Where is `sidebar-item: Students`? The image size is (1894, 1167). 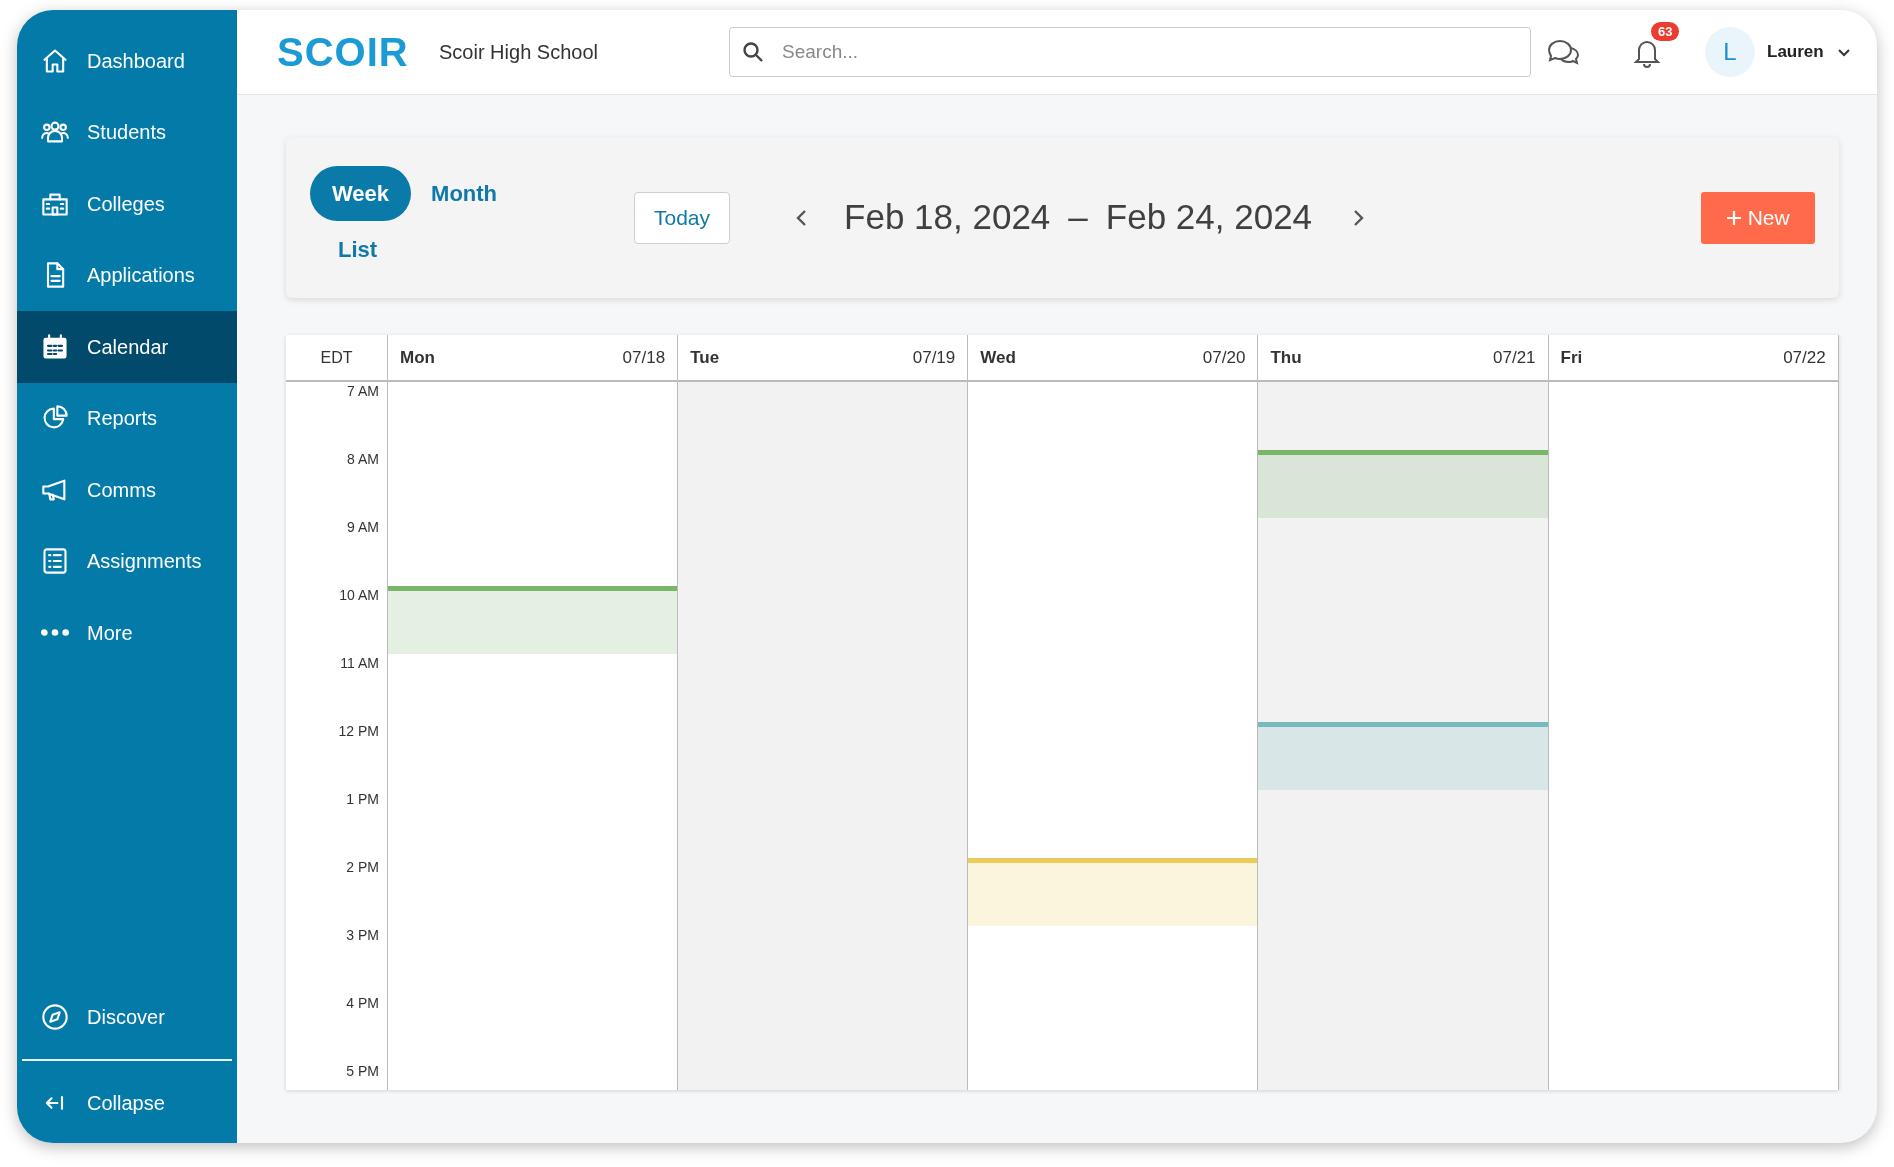 sidebar-item: Students is located at coordinates (127, 132).